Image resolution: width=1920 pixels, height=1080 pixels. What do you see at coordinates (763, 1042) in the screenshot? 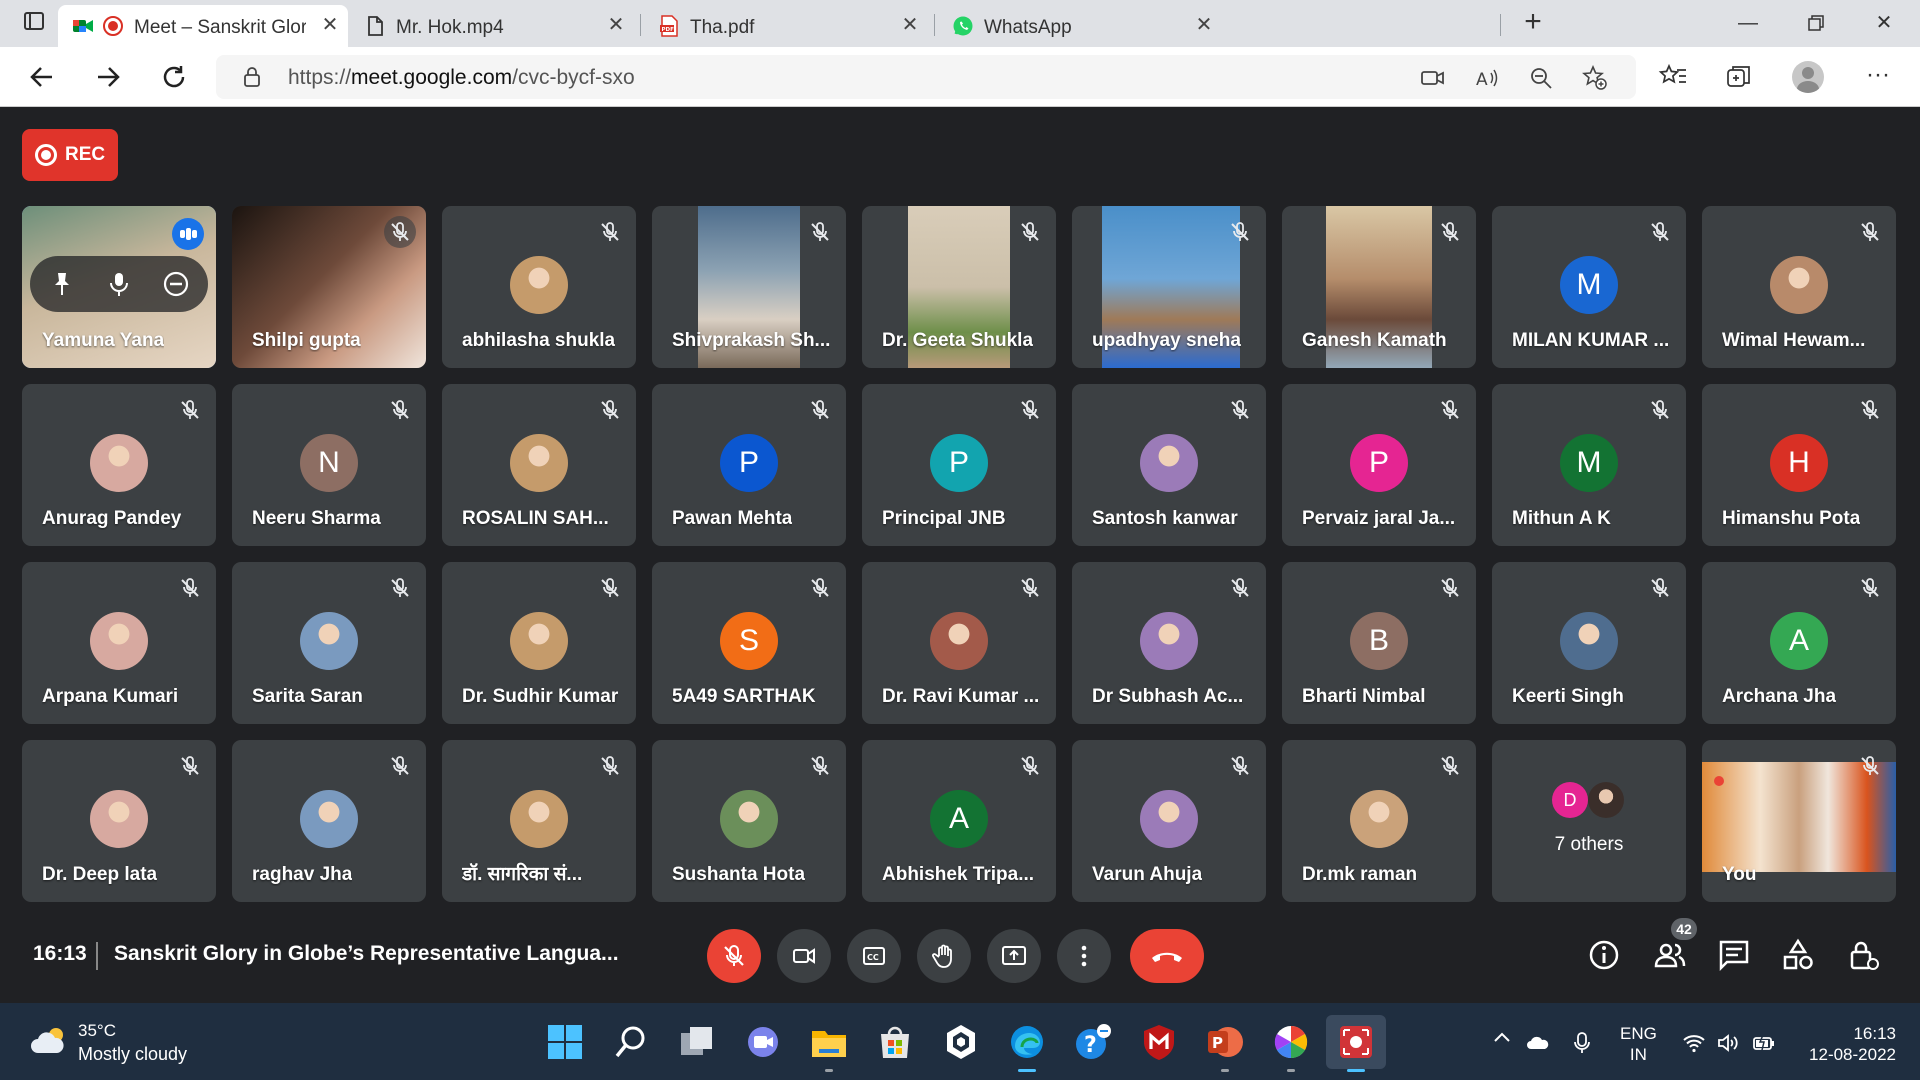
I see `teams-chat-icon` at bounding box center [763, 1042].